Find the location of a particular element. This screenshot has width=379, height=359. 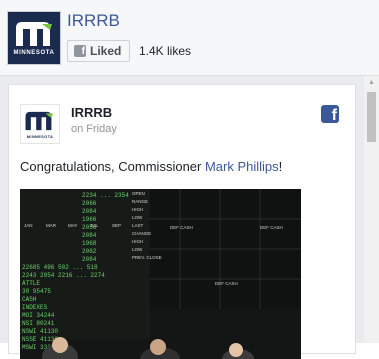

board-label: OPEN is located at coordinates (138, 193).